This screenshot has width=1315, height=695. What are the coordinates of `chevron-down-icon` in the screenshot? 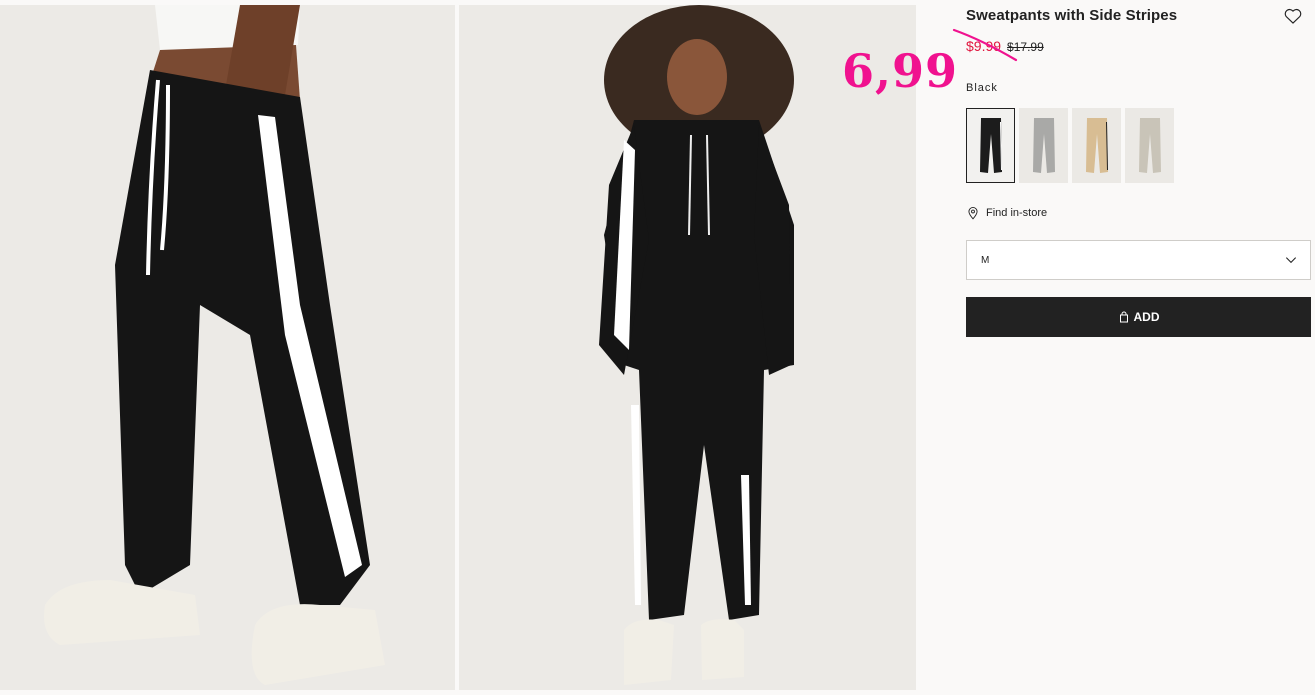 It's located at (1291, 260).